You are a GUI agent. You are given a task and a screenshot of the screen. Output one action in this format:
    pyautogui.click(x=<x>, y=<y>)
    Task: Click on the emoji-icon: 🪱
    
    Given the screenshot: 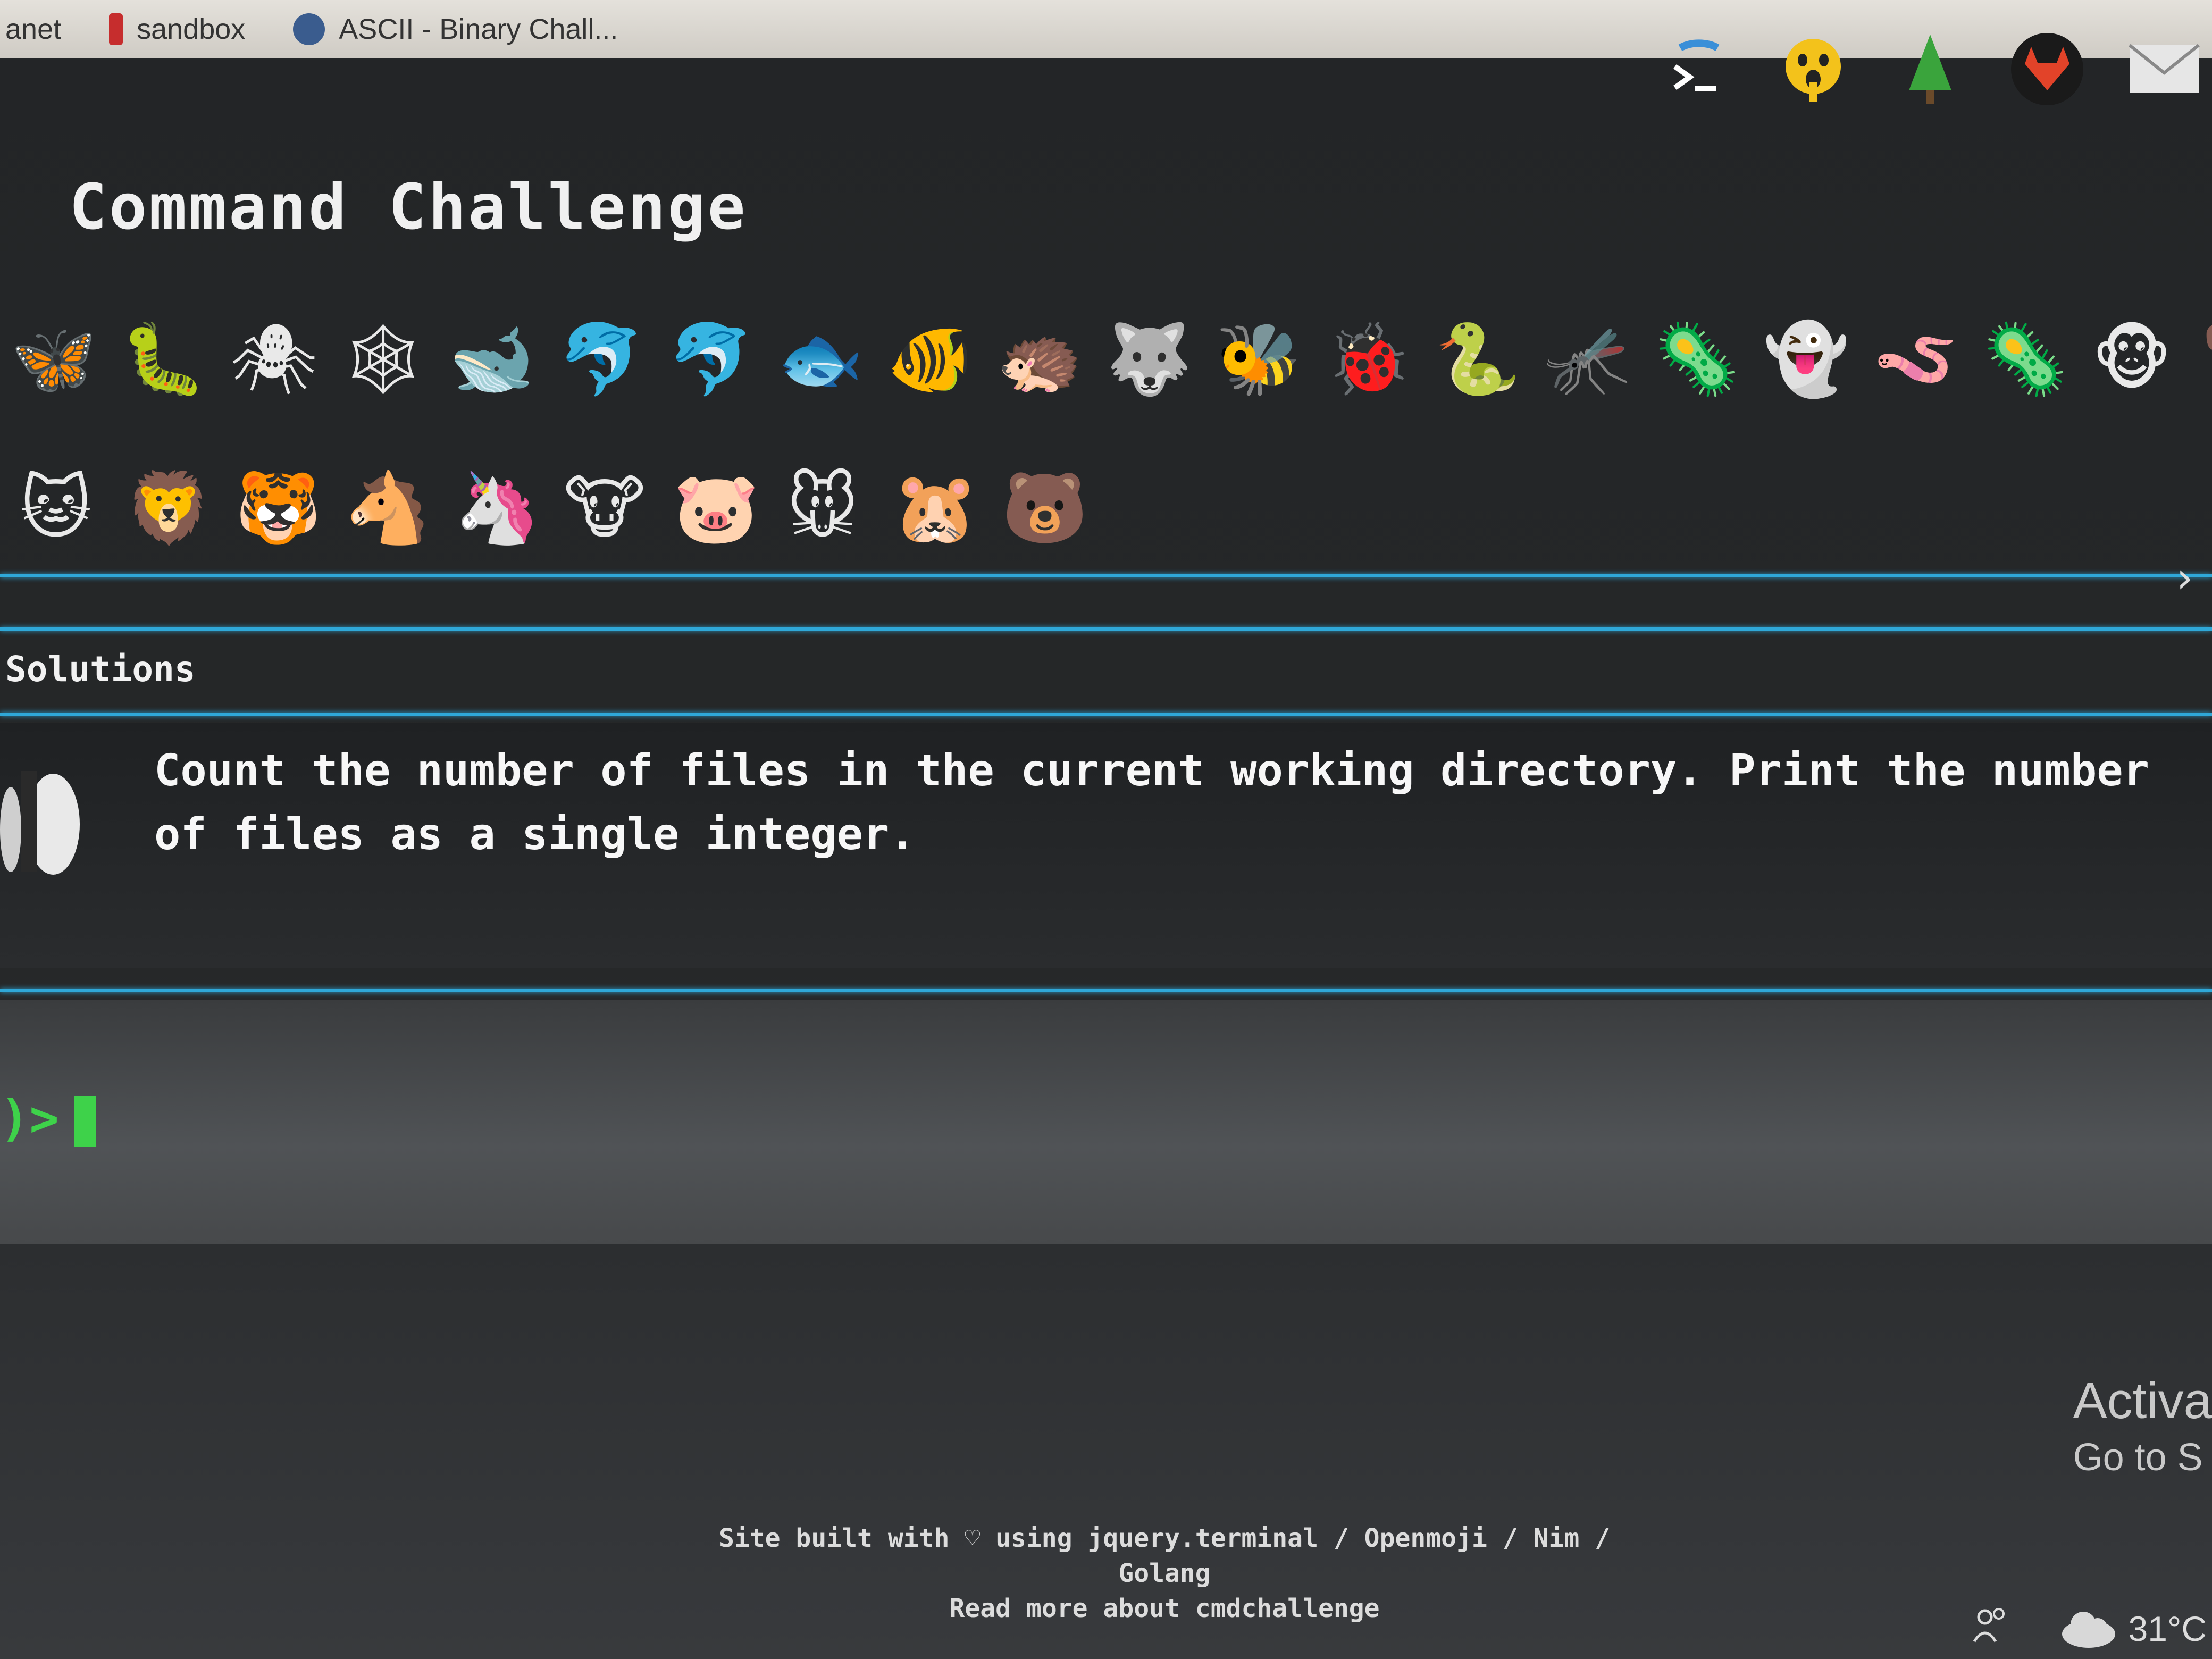 What is the action you would take?
    pyautogui.click(x=1916, y=359)
    